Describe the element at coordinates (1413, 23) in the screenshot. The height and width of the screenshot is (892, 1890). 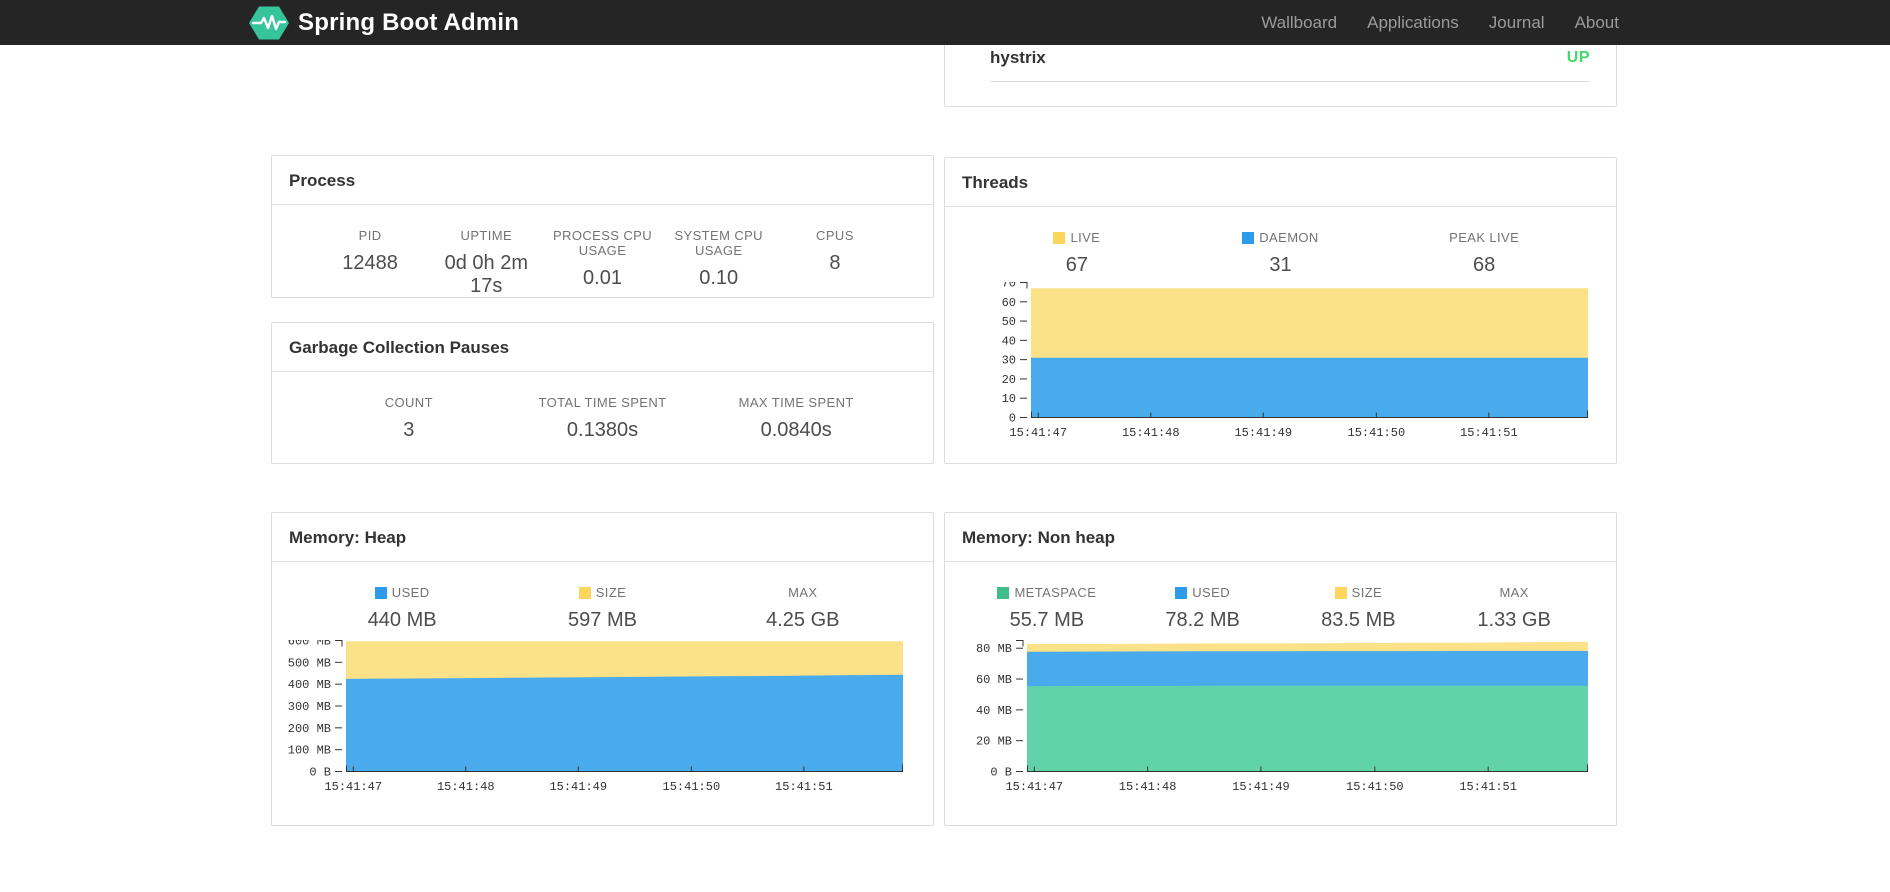
I see `nav-applications: Applications` at that location.